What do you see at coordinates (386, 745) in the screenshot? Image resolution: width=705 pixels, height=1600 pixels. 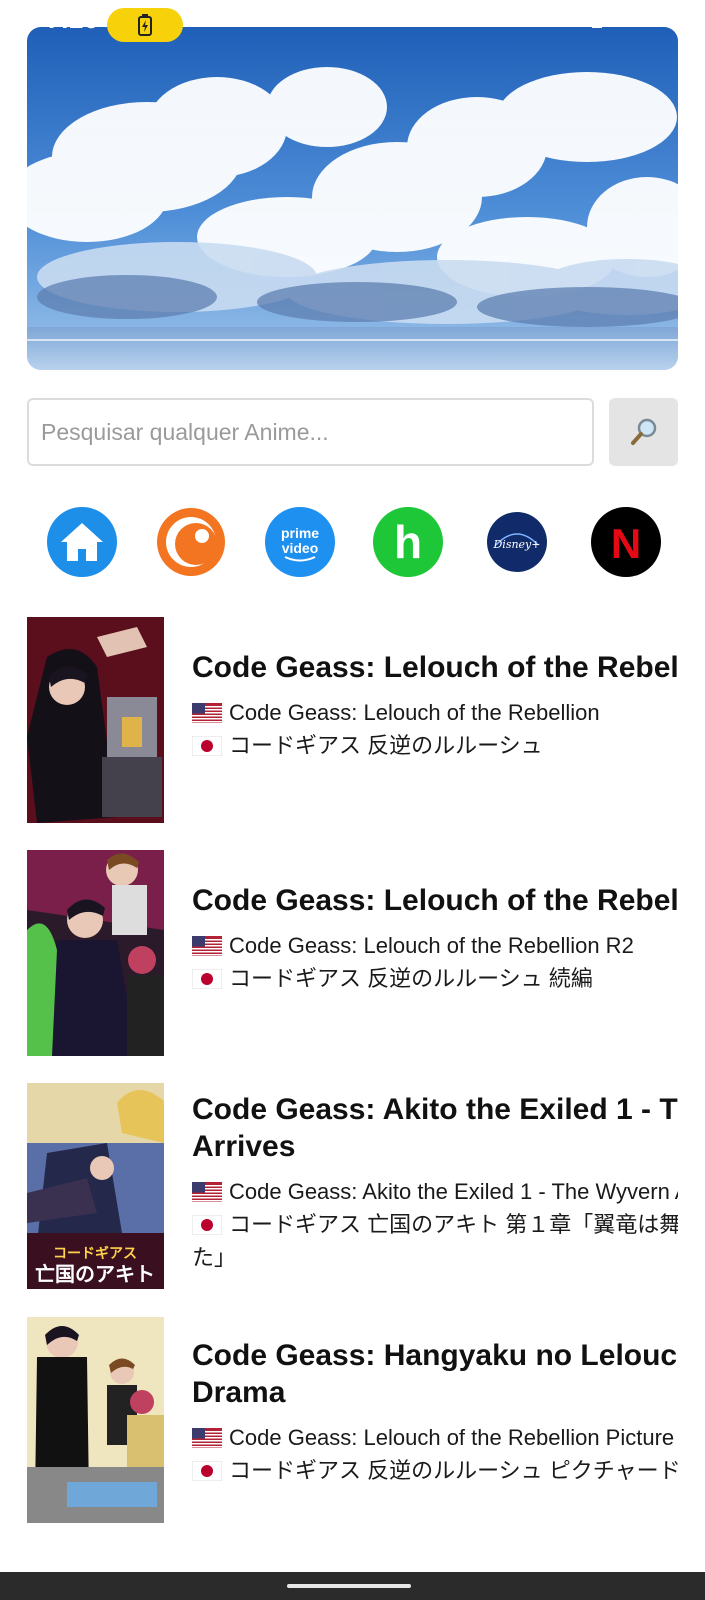 I see `japanese-title-text: コードギアス 反逆のルルーシュ` at bounding box center [386, 745].